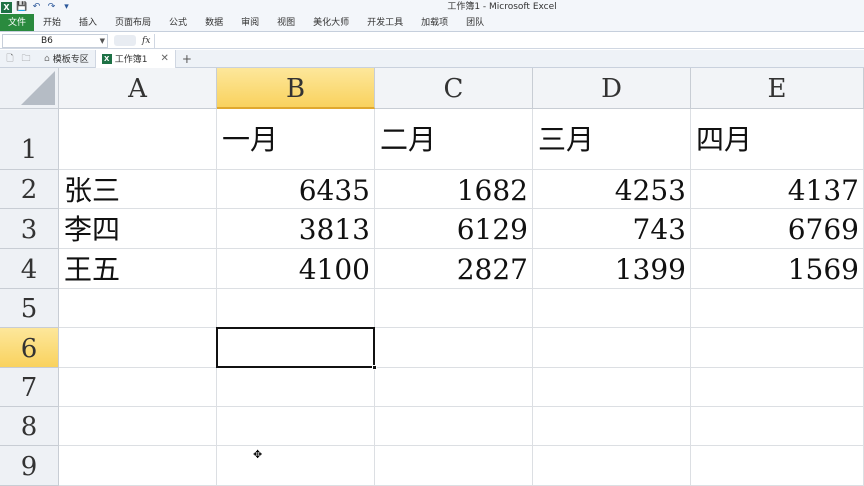  Describe the element at coordinates (21, 7) in the screenshot. I see `save-icon: 💾` at that location.